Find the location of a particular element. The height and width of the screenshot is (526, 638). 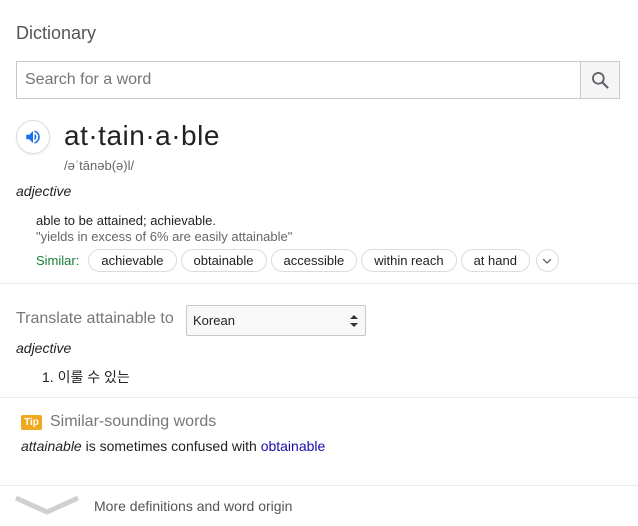

translation-item: 1. 이룰 수 있는 is located at coordinates (86, 377).